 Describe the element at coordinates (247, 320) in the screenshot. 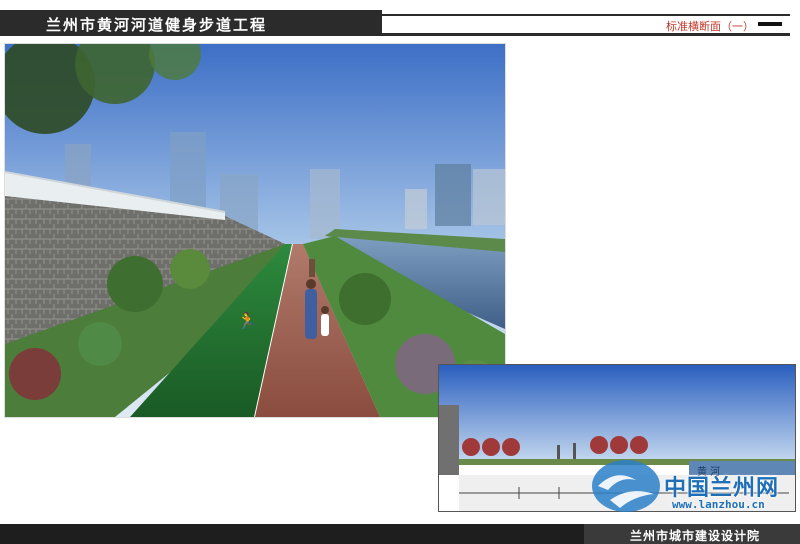

I see `runner-symbol: 🏃` at that location.